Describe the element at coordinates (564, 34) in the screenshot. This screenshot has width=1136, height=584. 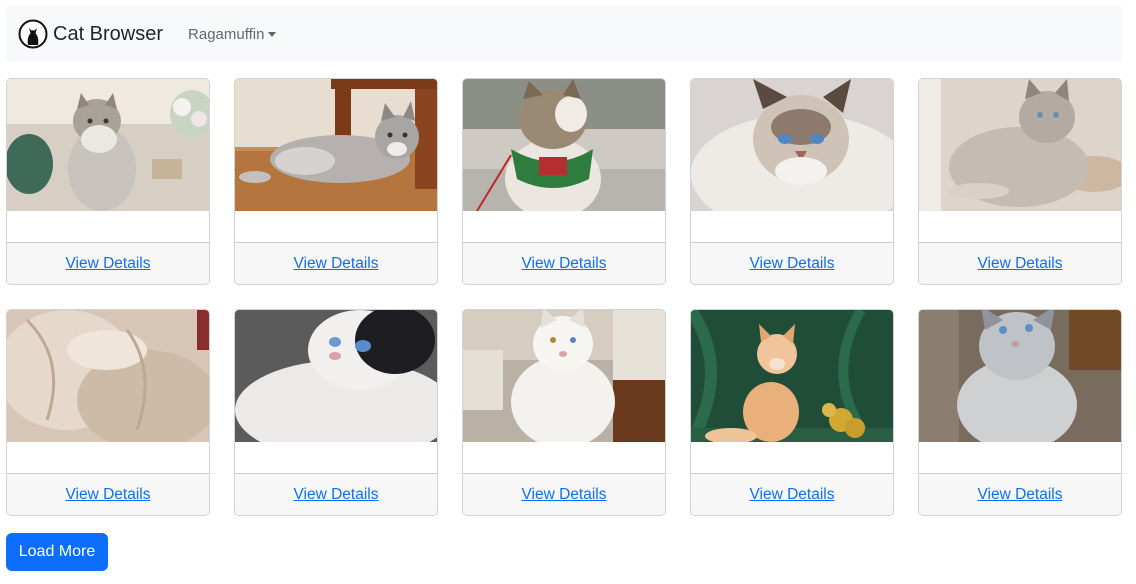
I see `navbar: Cat Browser Ragamuffin` at that location.